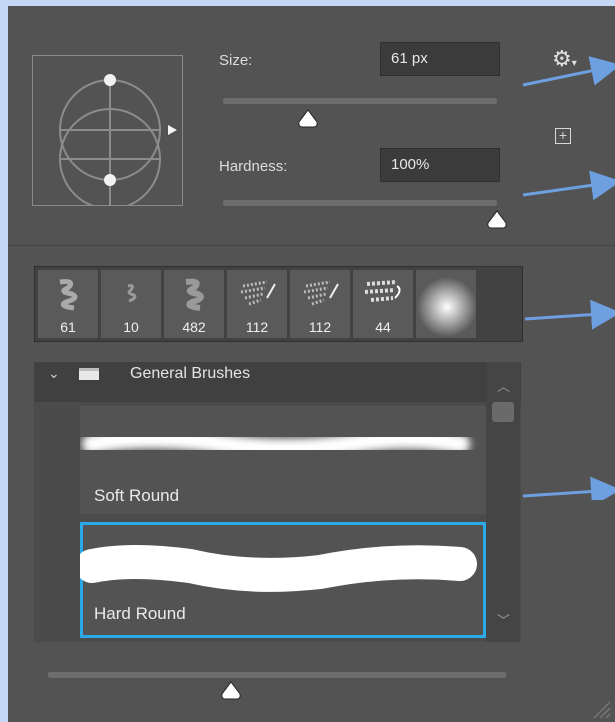 The image size is (615, 722). What do you see at coordinates (601, 709) in the screenshot?
I see `resize-grip-icon` at bounding box center [601, 709].